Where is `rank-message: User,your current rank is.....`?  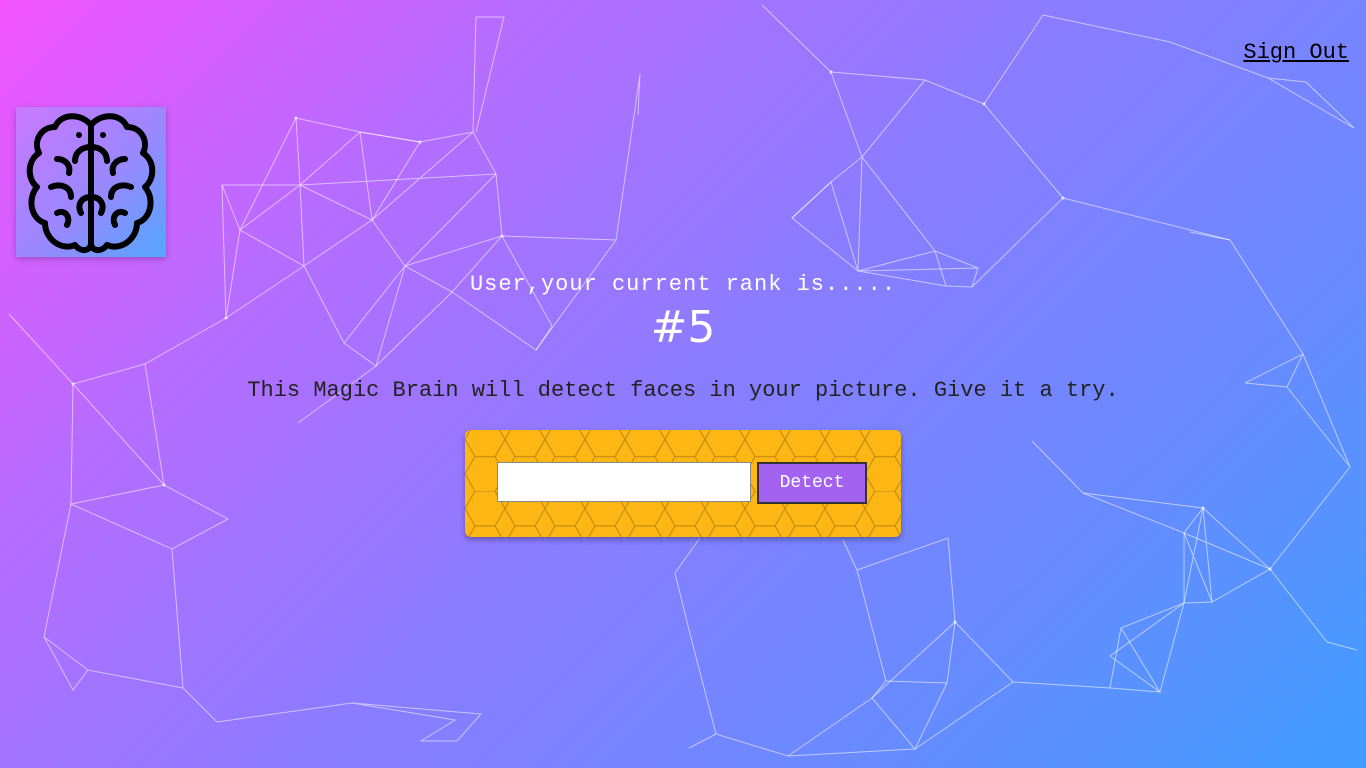
rank-message: User,your current rank is..... is located at coordinates (683, 284).